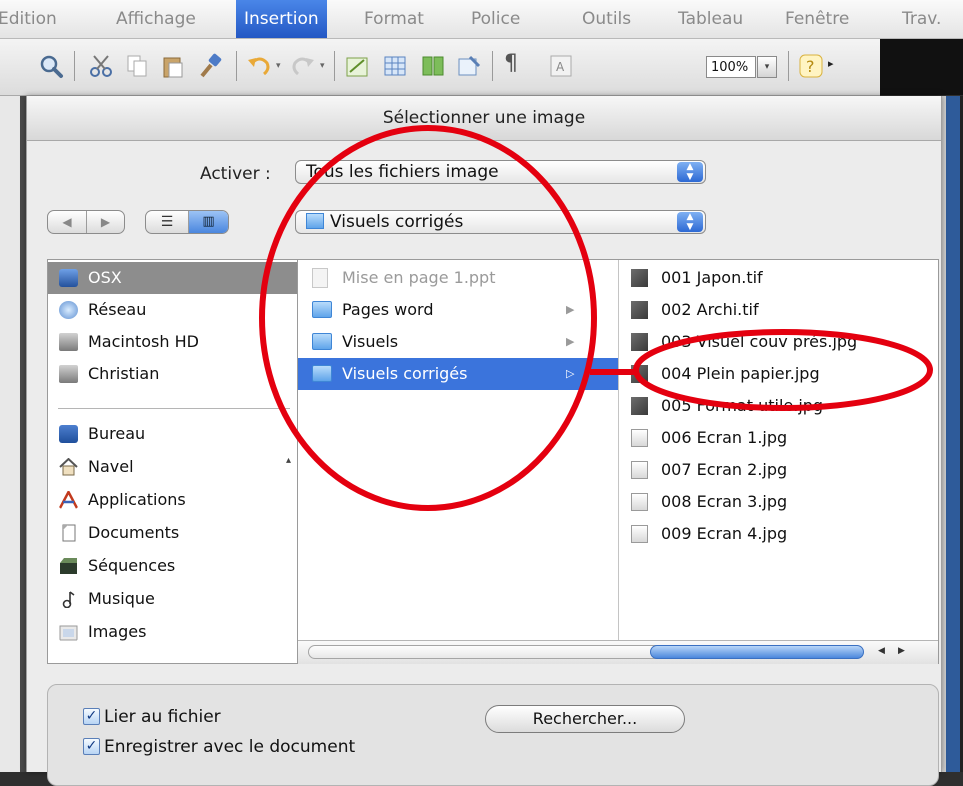 This screenshot has height=786, width=963. What do you see at coordinates (67, 222) in the screenshot?
I see `back-button: ◀` at bounding box center [67, 222].